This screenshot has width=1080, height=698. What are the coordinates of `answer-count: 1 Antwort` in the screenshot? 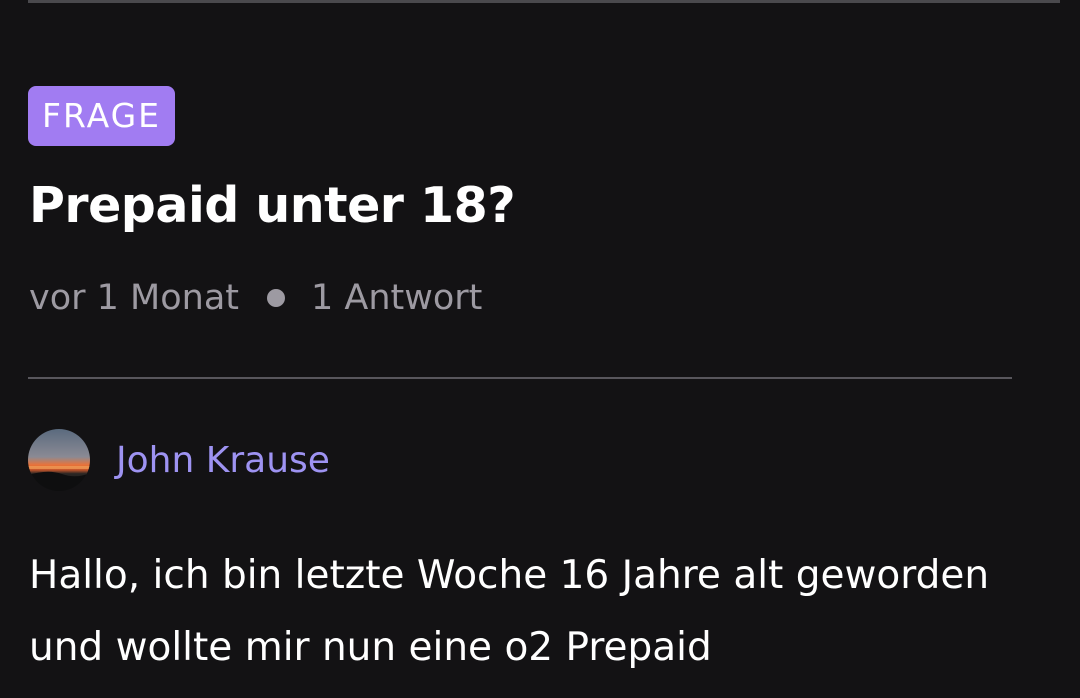 It's located at (396, 298).